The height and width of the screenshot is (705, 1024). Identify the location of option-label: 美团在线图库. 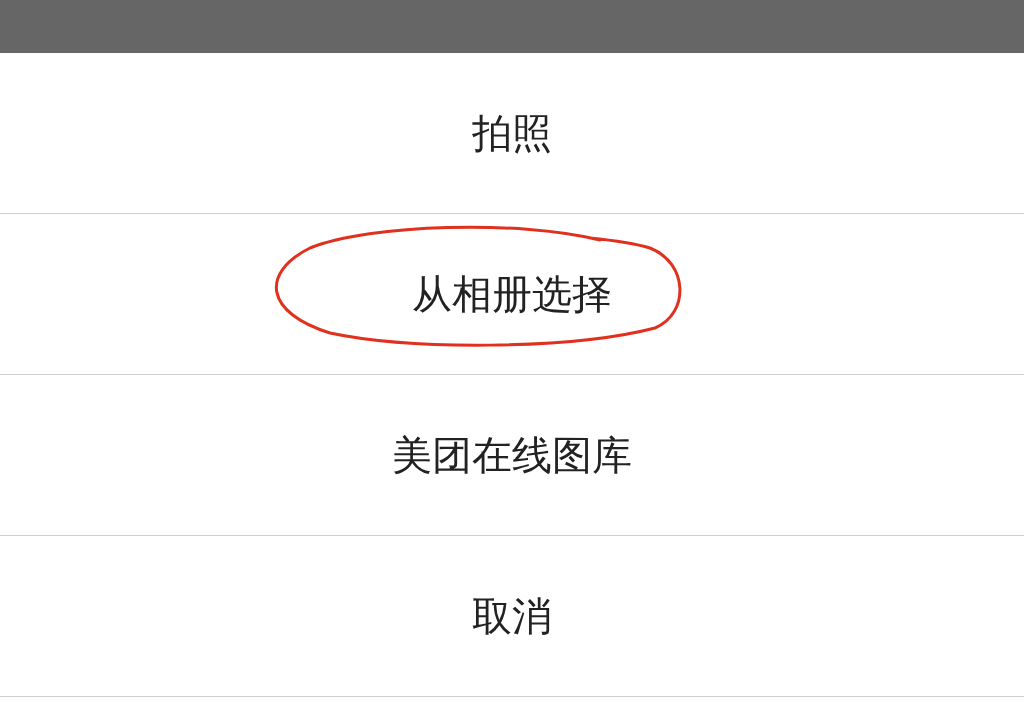
(512, 455).